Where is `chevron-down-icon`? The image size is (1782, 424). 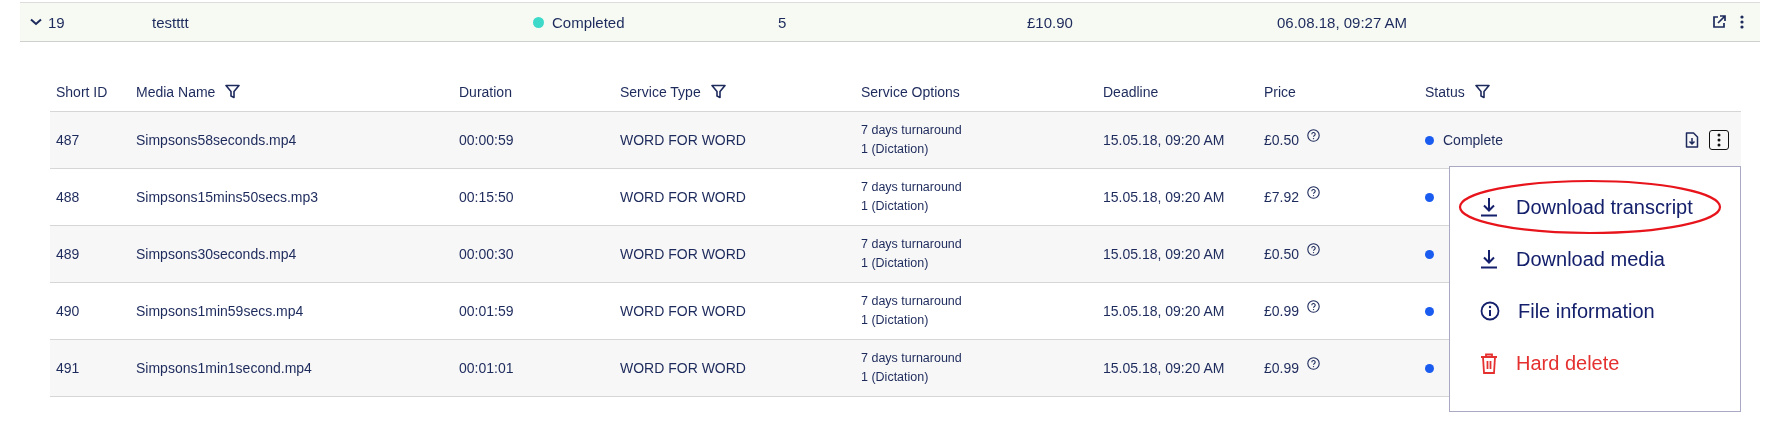 chevron-down-icon is located at coordinates (36, 22).